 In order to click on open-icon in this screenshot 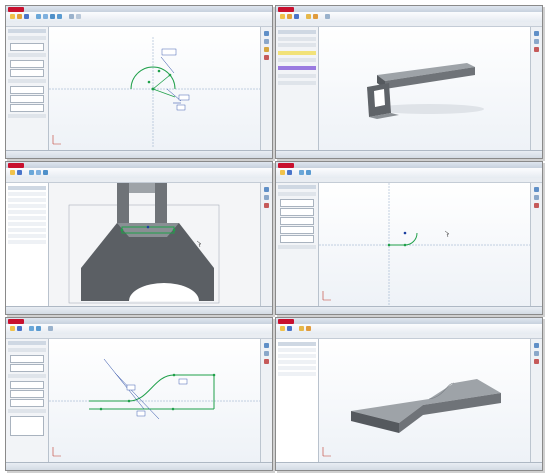, I will do `click(289, 16)`.